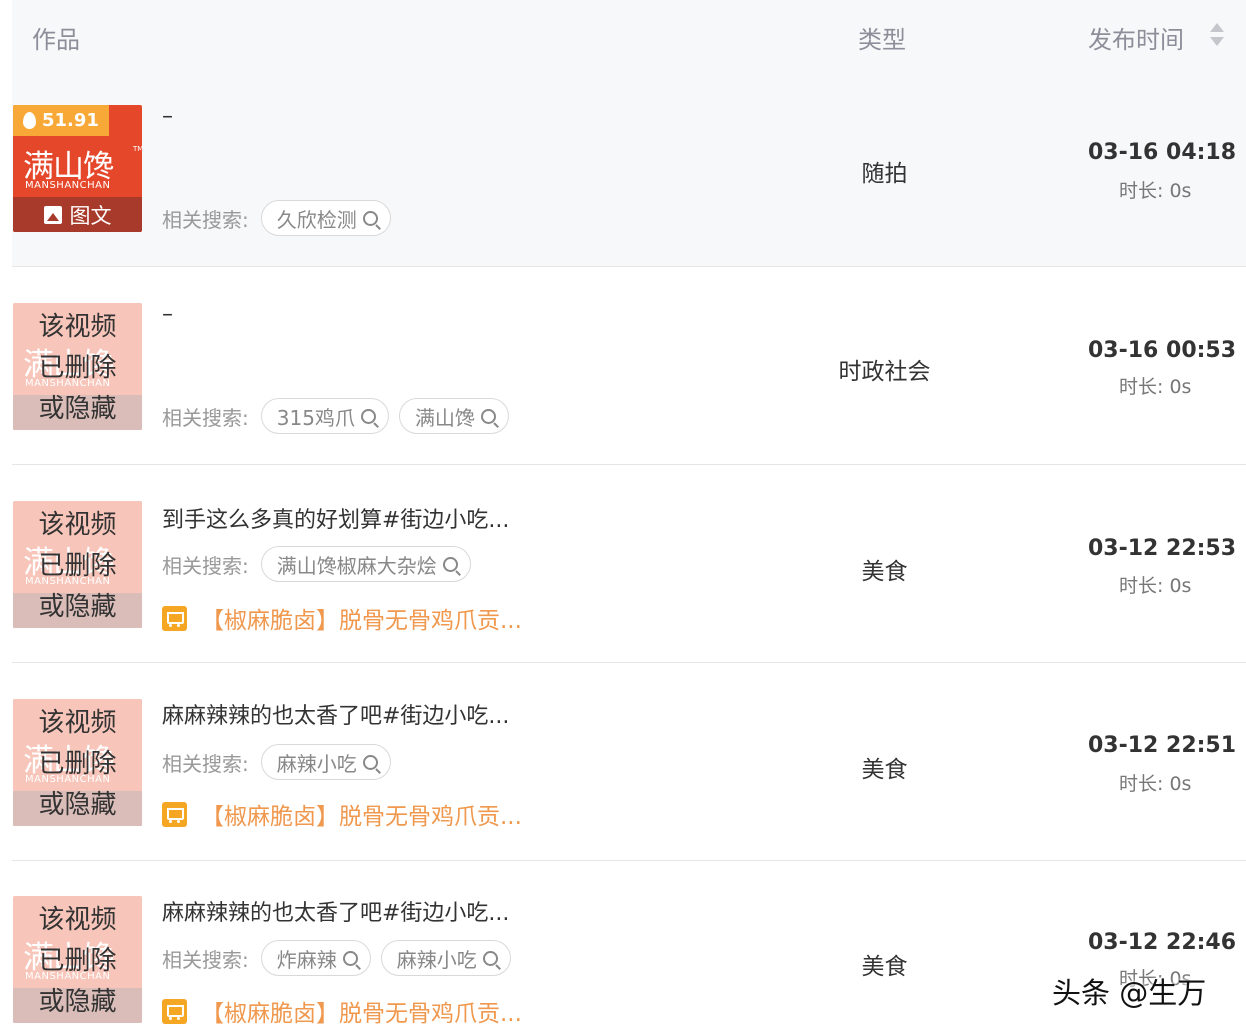 Image resolution: width=1246 pixels, height=1036 pixels. I want to click on trademark-mark: TM, so click(137, 149).